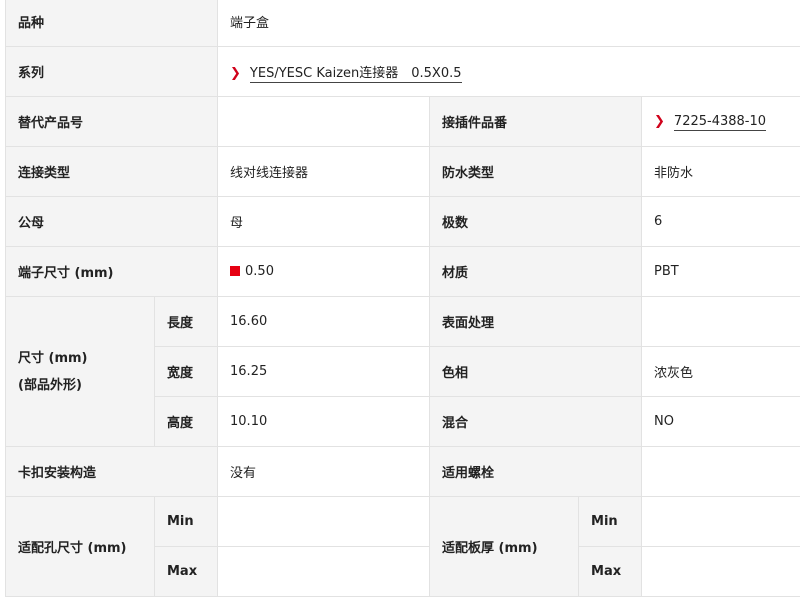 Image resolution: width=800 pixels, height=597 pixels. I want to click on value-clip-mount: 没有, so click(324, 472).